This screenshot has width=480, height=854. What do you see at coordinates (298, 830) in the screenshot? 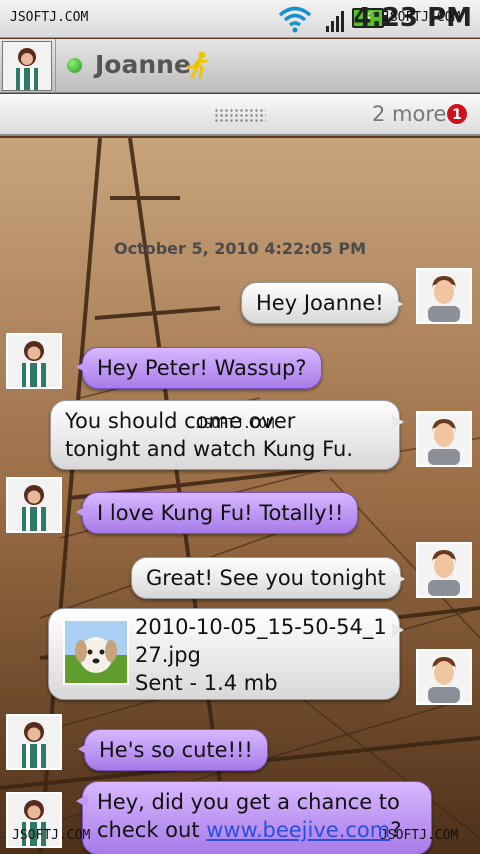
I see `web-link: www.beejive.com` at bounding box center [298, 830].